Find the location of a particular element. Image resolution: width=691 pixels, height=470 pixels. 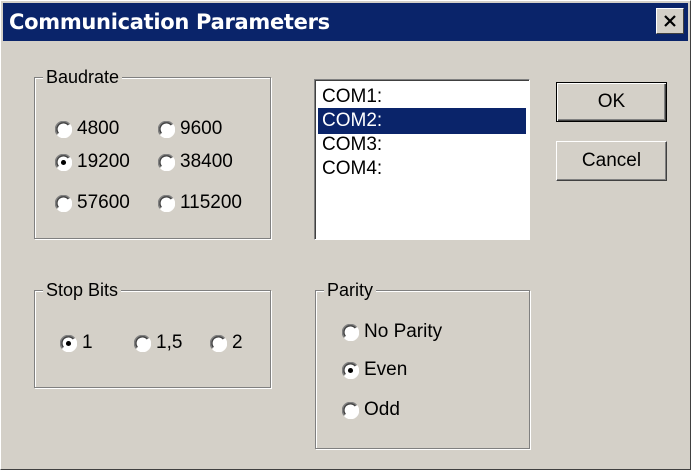

baudrate-legend: Baudrate is located at coordinates (83, 77).